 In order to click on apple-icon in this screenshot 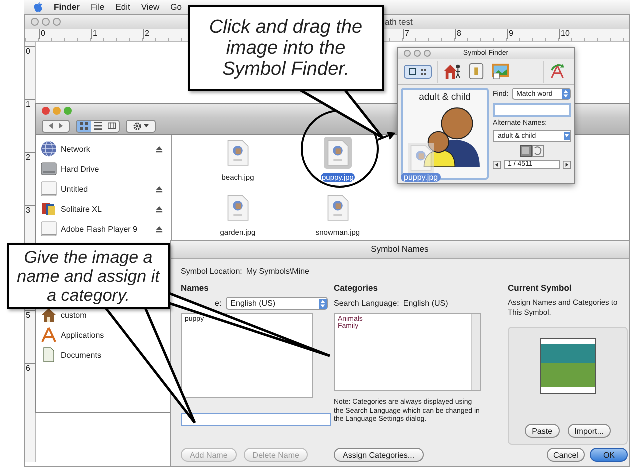, I will do `click(38, 7)`.